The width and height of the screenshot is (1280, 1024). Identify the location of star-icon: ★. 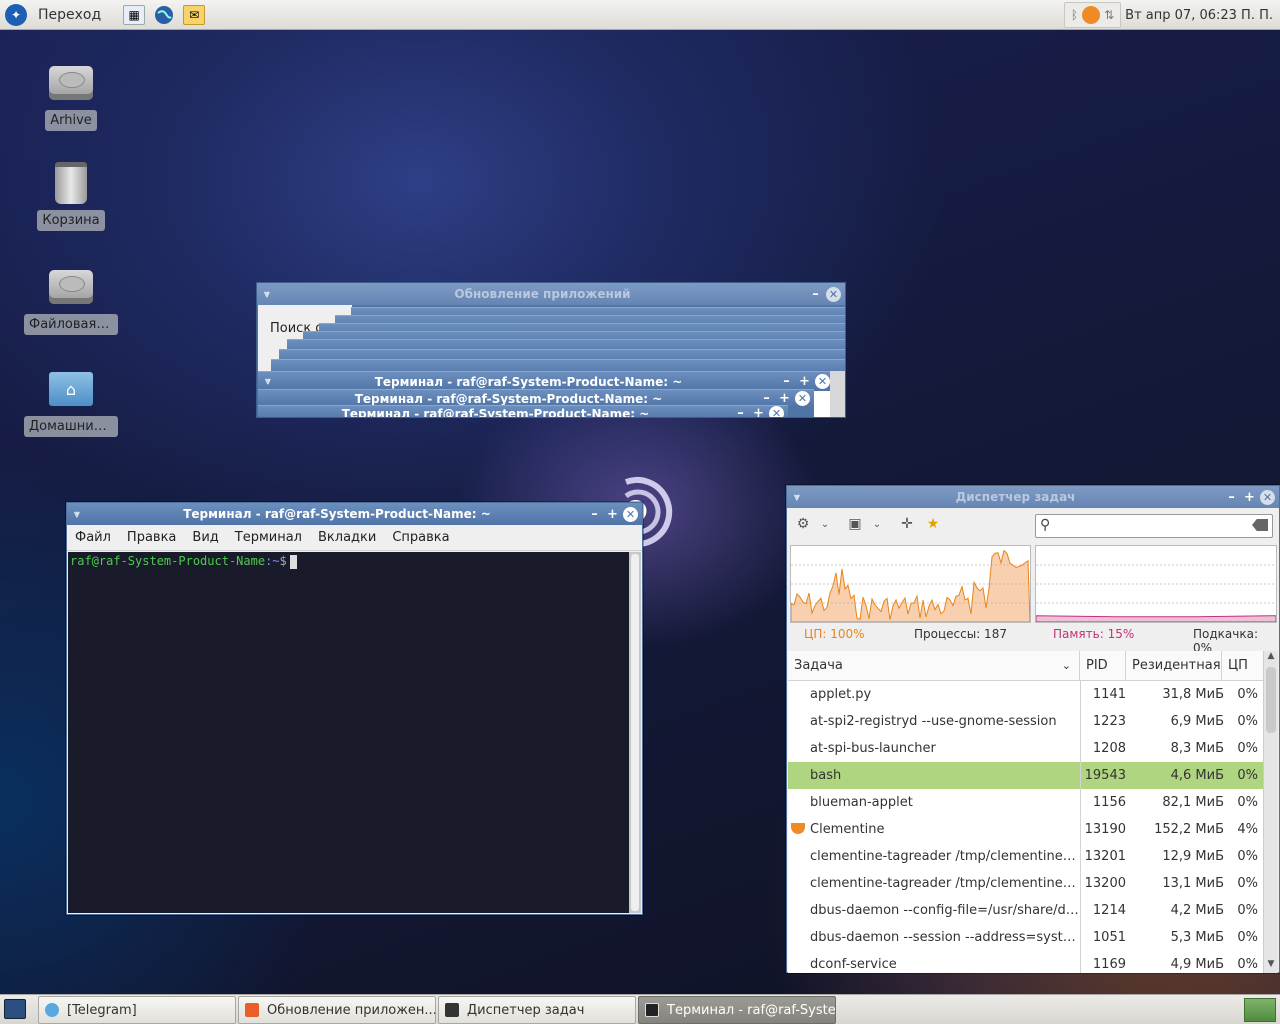
(933, 524).